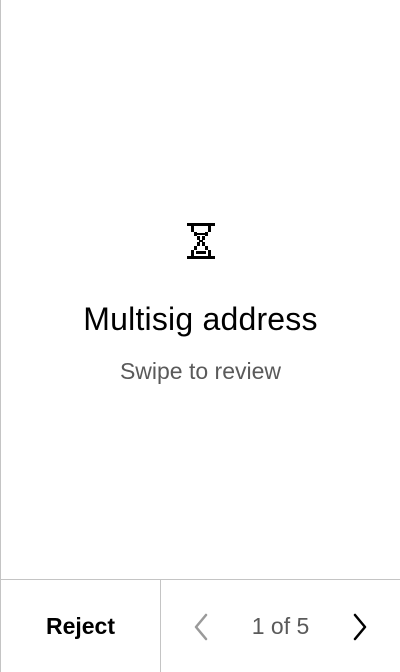 This screenshot has height=672, width=400. I want to click on hourglass-icon, so click(200, 241).